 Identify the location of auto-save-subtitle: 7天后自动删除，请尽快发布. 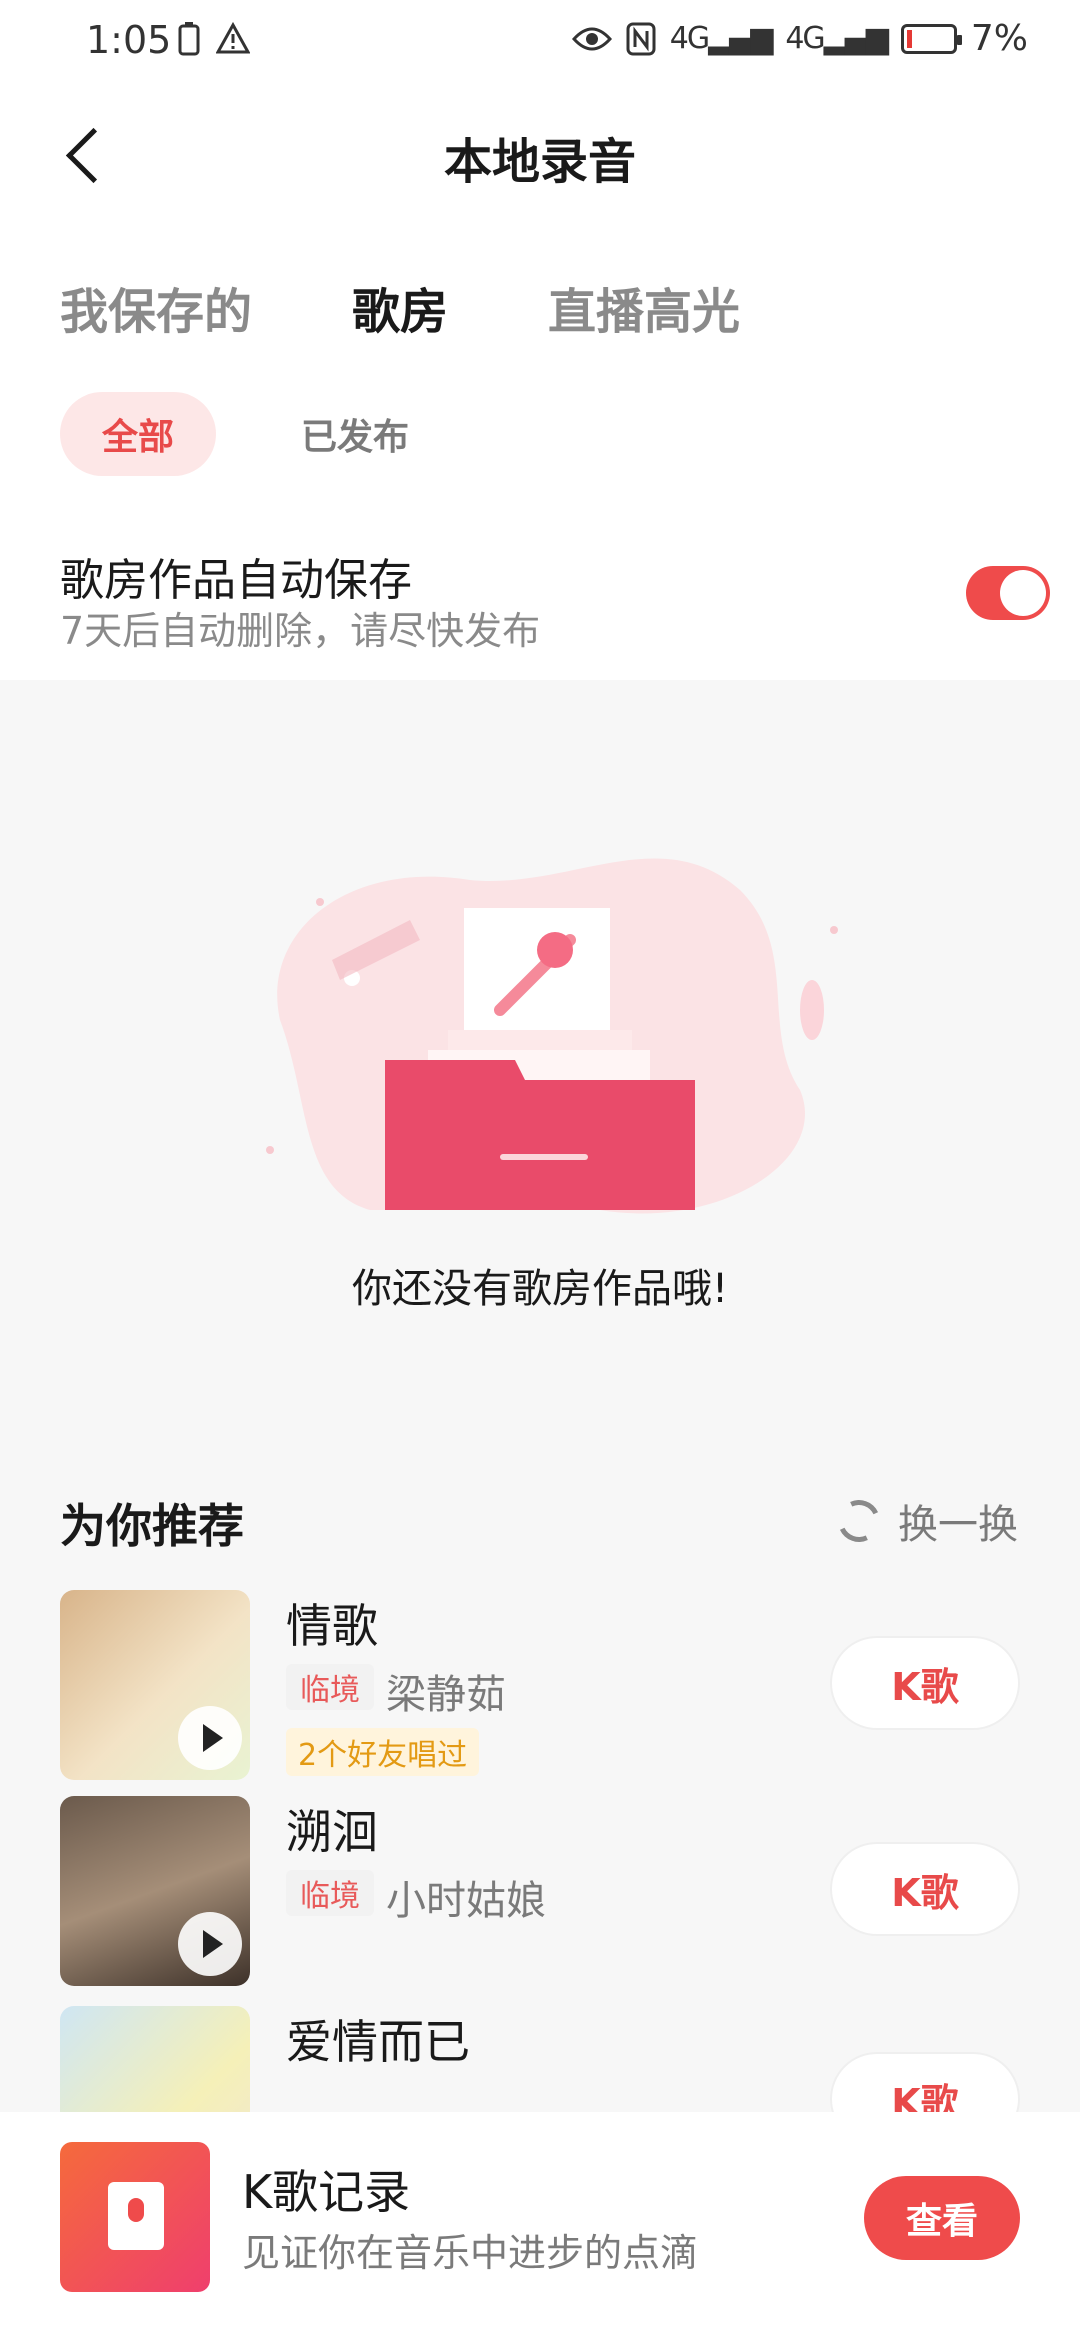
(300, 631).